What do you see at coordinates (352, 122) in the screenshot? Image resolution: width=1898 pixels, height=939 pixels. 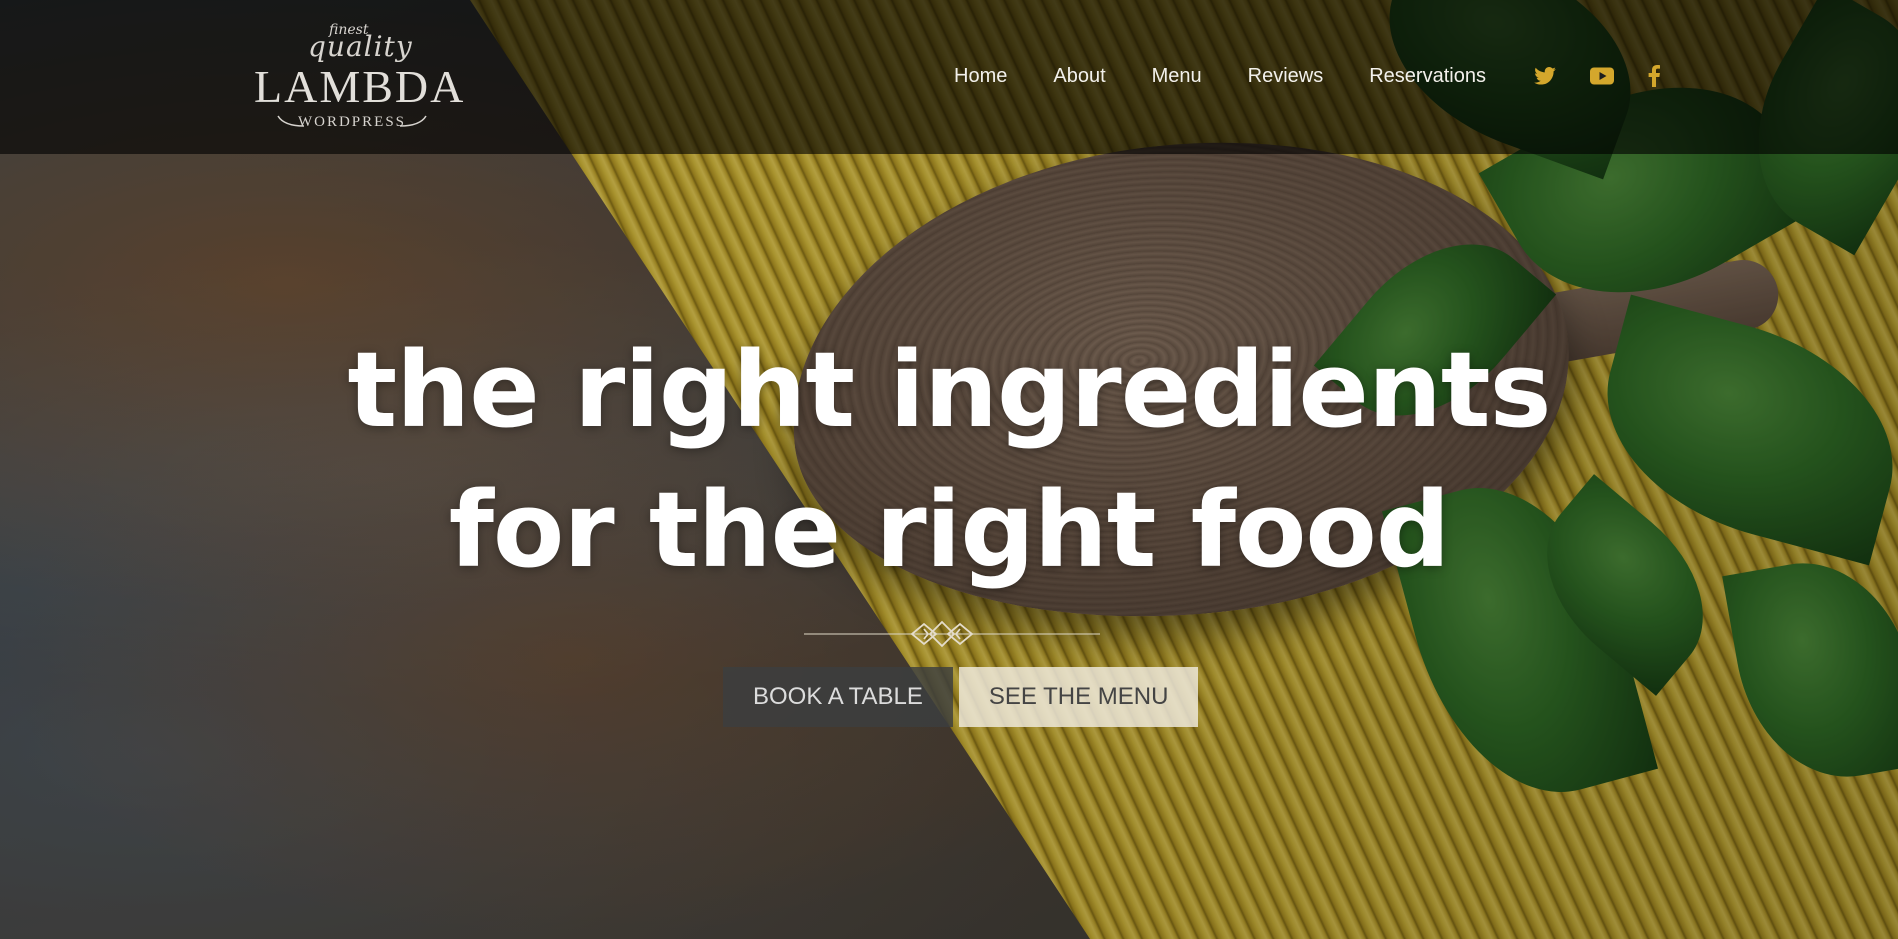 I see `logo-subtitle: WORDPRESS` at bounding box center [352, 122].